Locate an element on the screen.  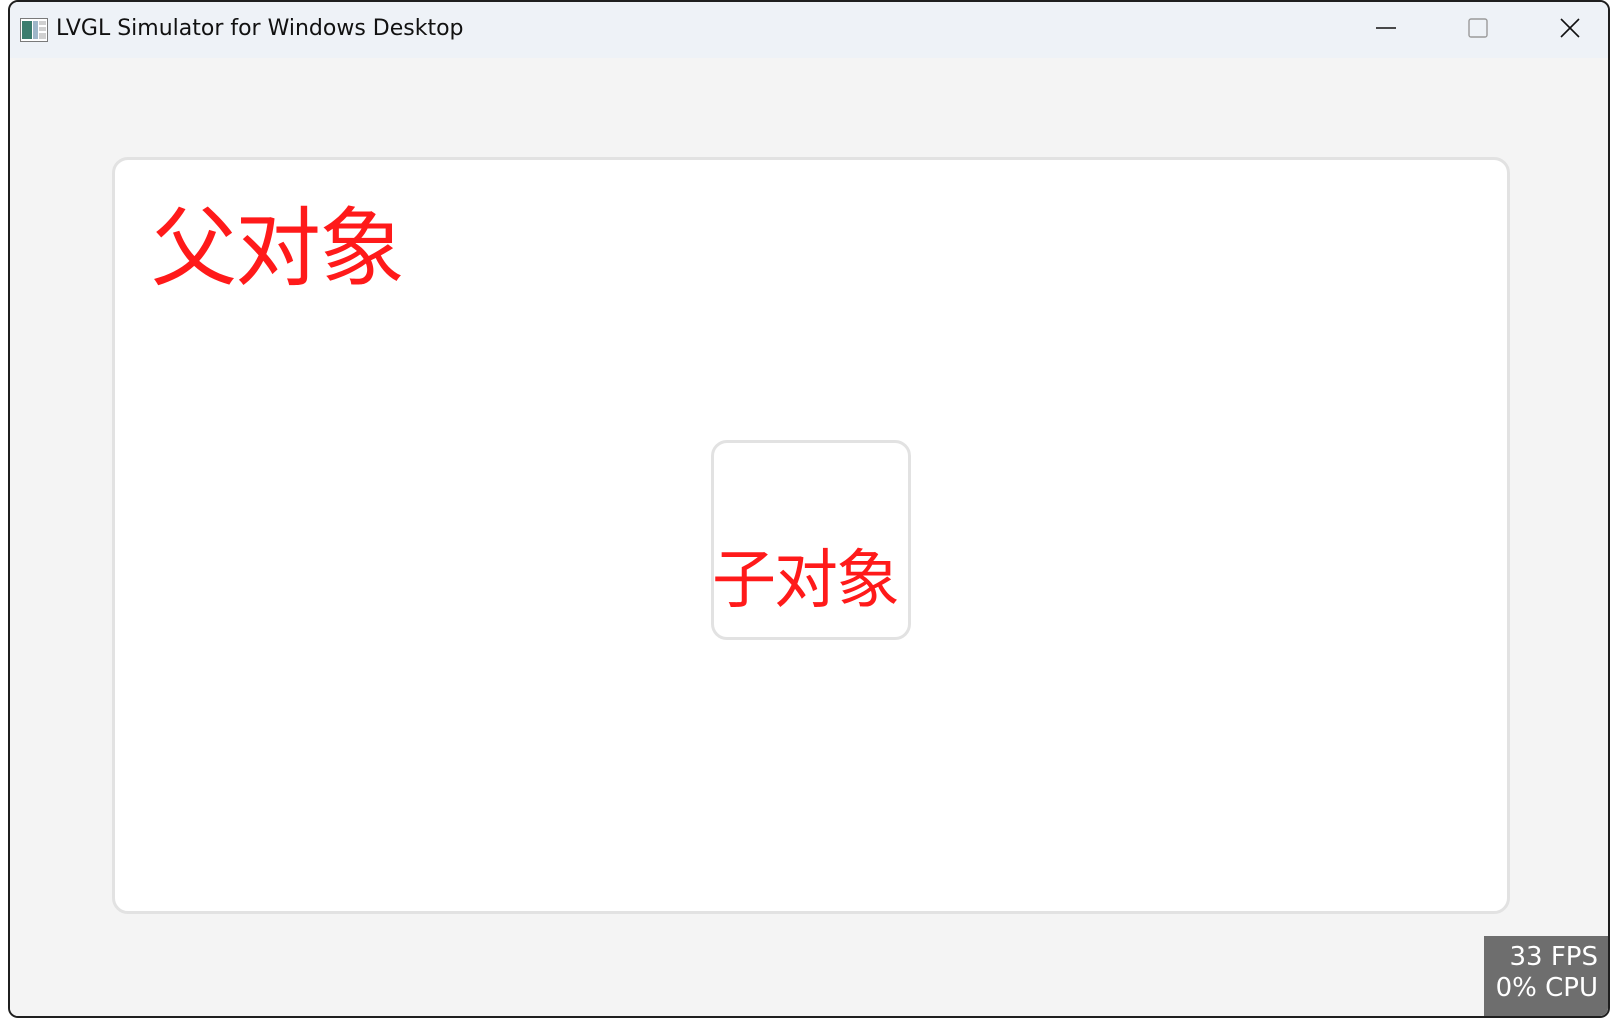
maximize-button is located at coordinates (1478, 30).